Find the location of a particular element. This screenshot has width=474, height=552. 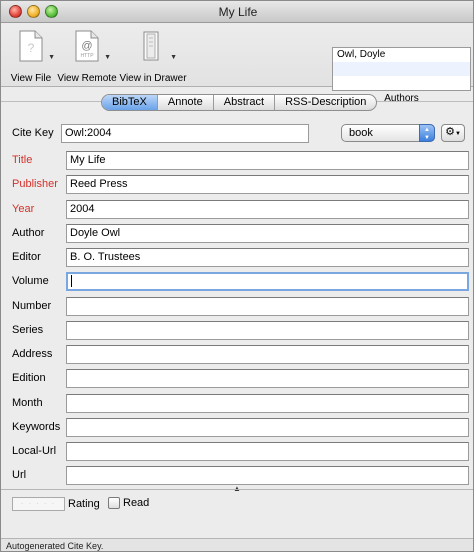

view-in-drawer-label: View in Drawer is located at coordinates (153, 78).